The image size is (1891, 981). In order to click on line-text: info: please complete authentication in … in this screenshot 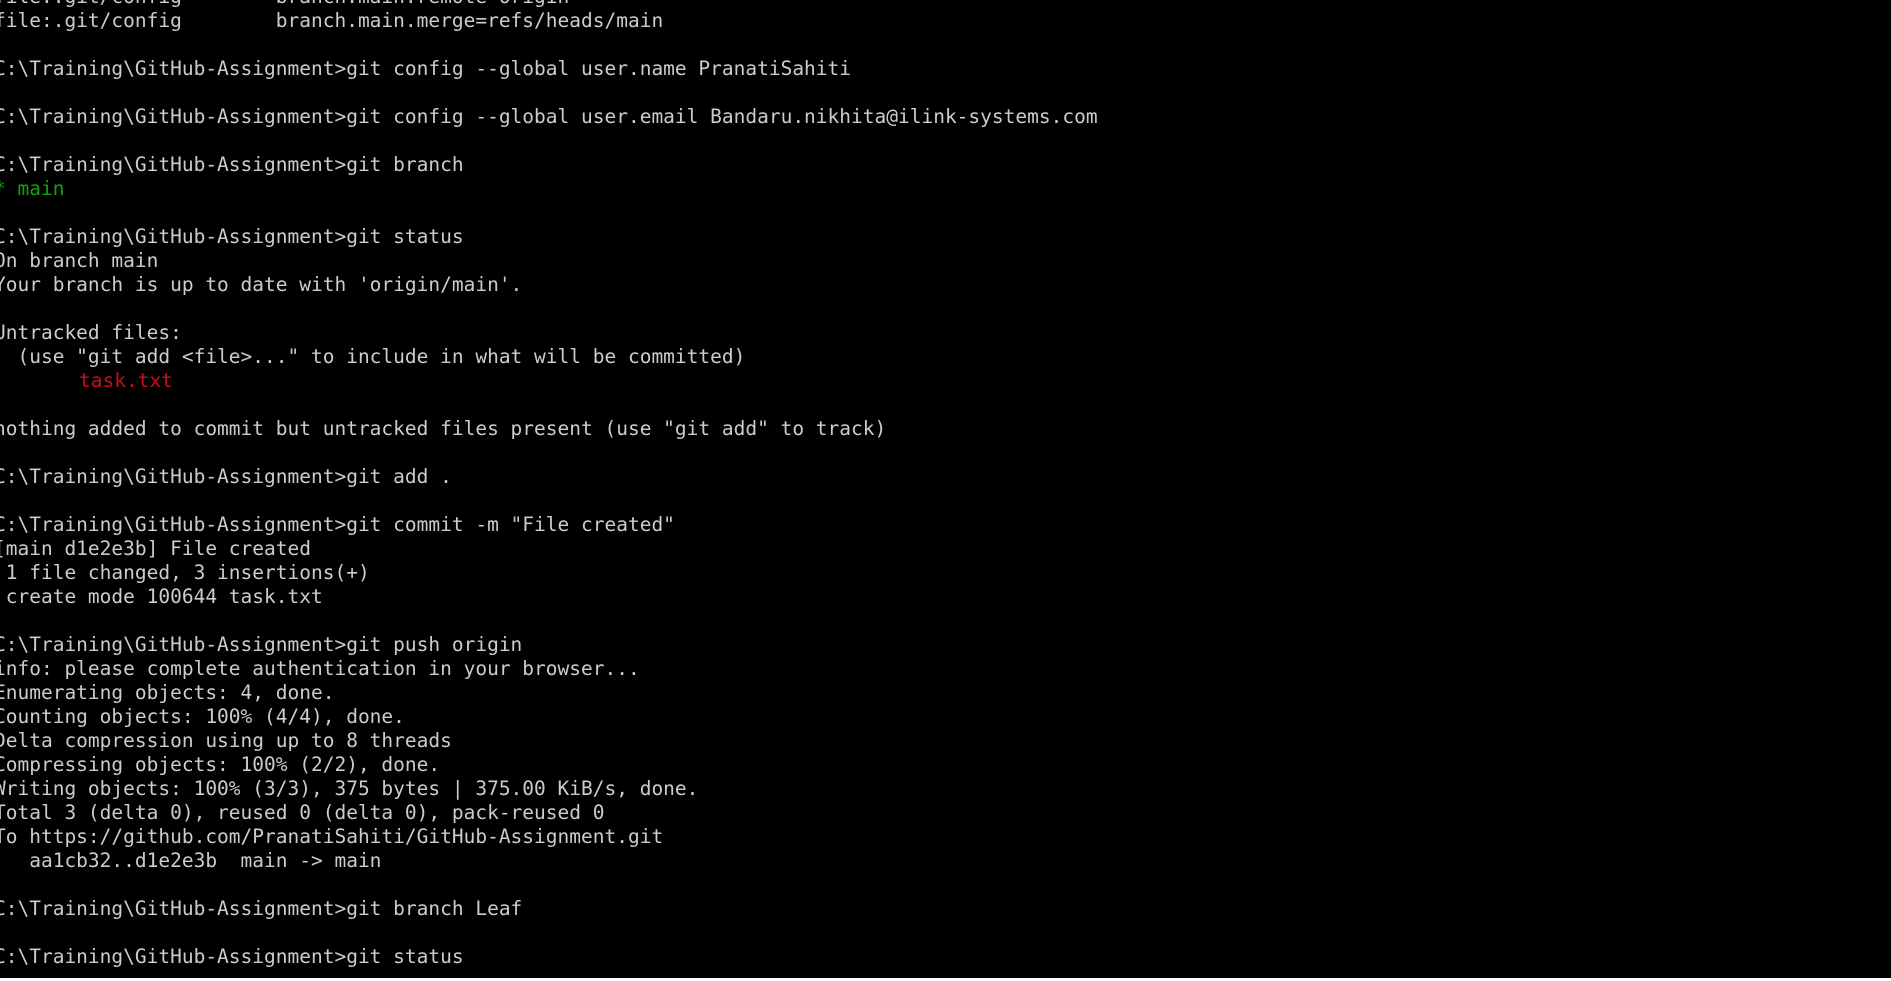, I will do `click(320, 668)`.